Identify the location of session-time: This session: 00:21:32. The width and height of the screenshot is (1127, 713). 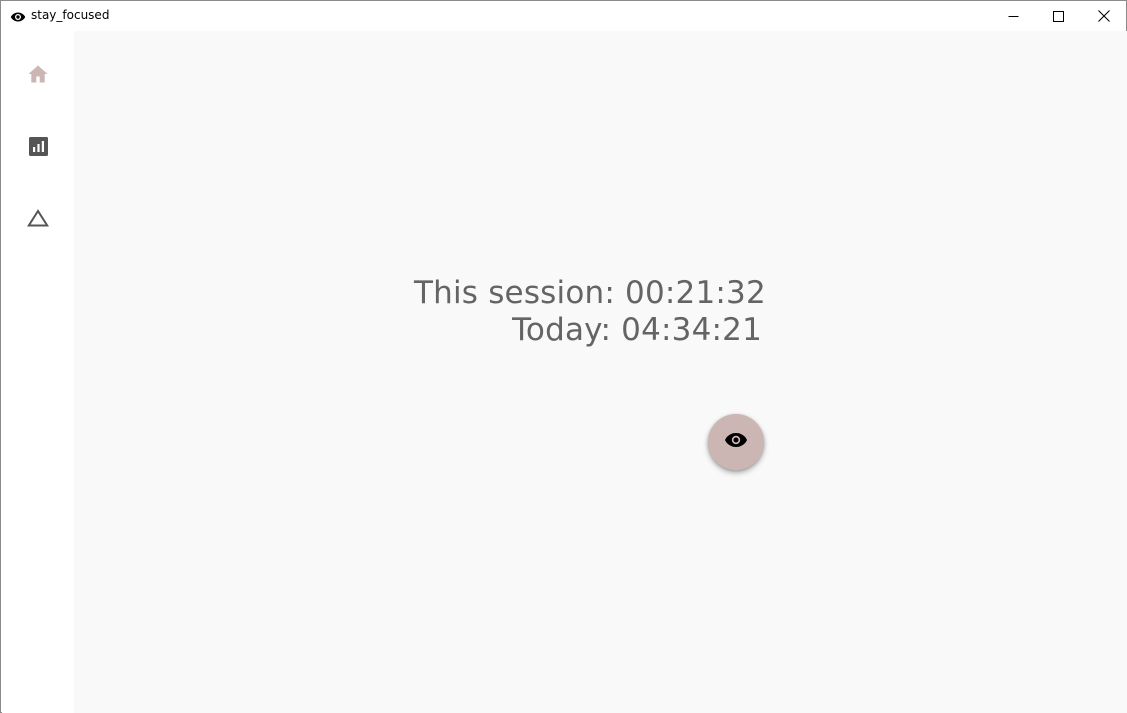
(590, 293).